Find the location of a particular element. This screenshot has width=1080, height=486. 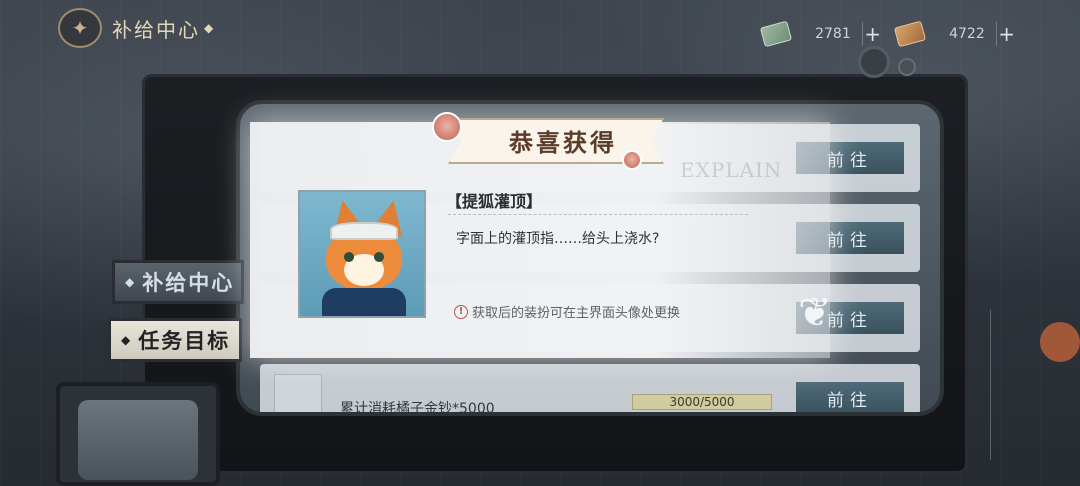

task-thumbnail is located at coordinates (298, 393).